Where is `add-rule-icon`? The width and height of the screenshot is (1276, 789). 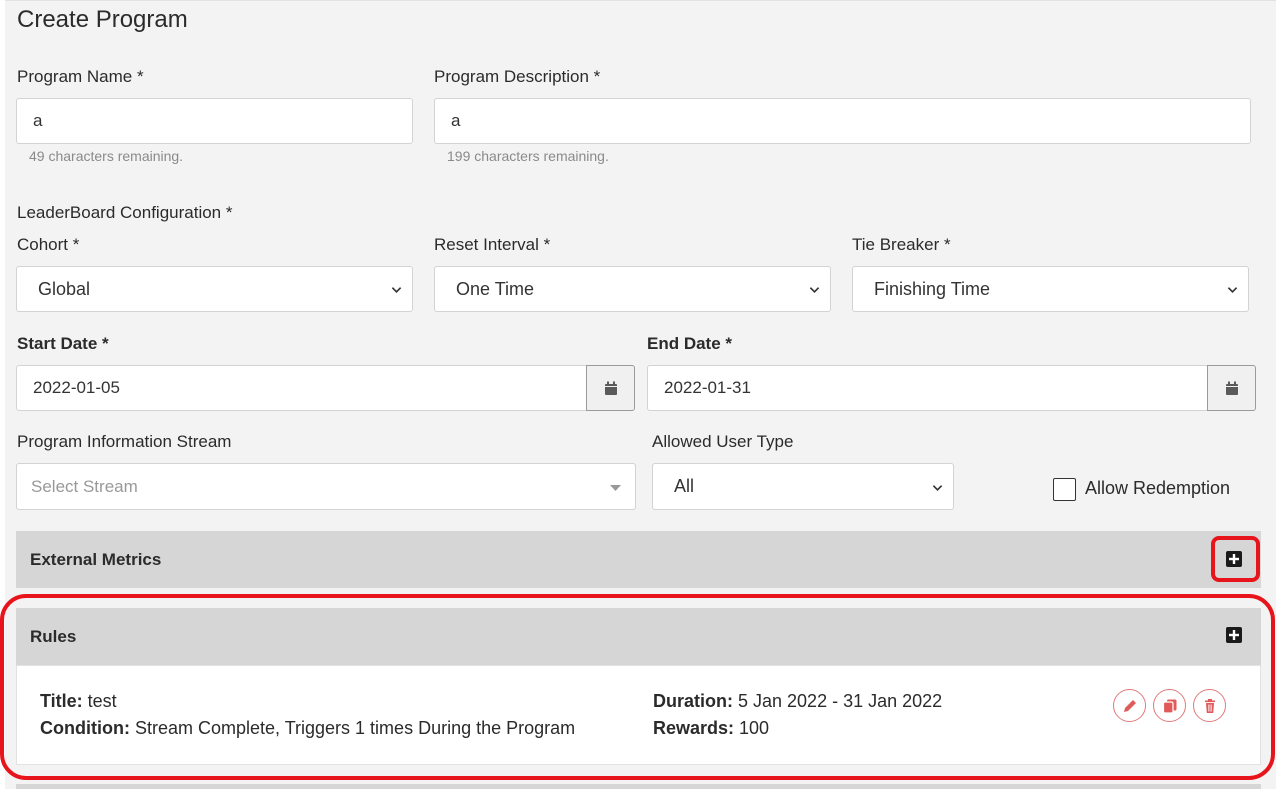
add-rule-icon is located at coordinates (1234, 635).